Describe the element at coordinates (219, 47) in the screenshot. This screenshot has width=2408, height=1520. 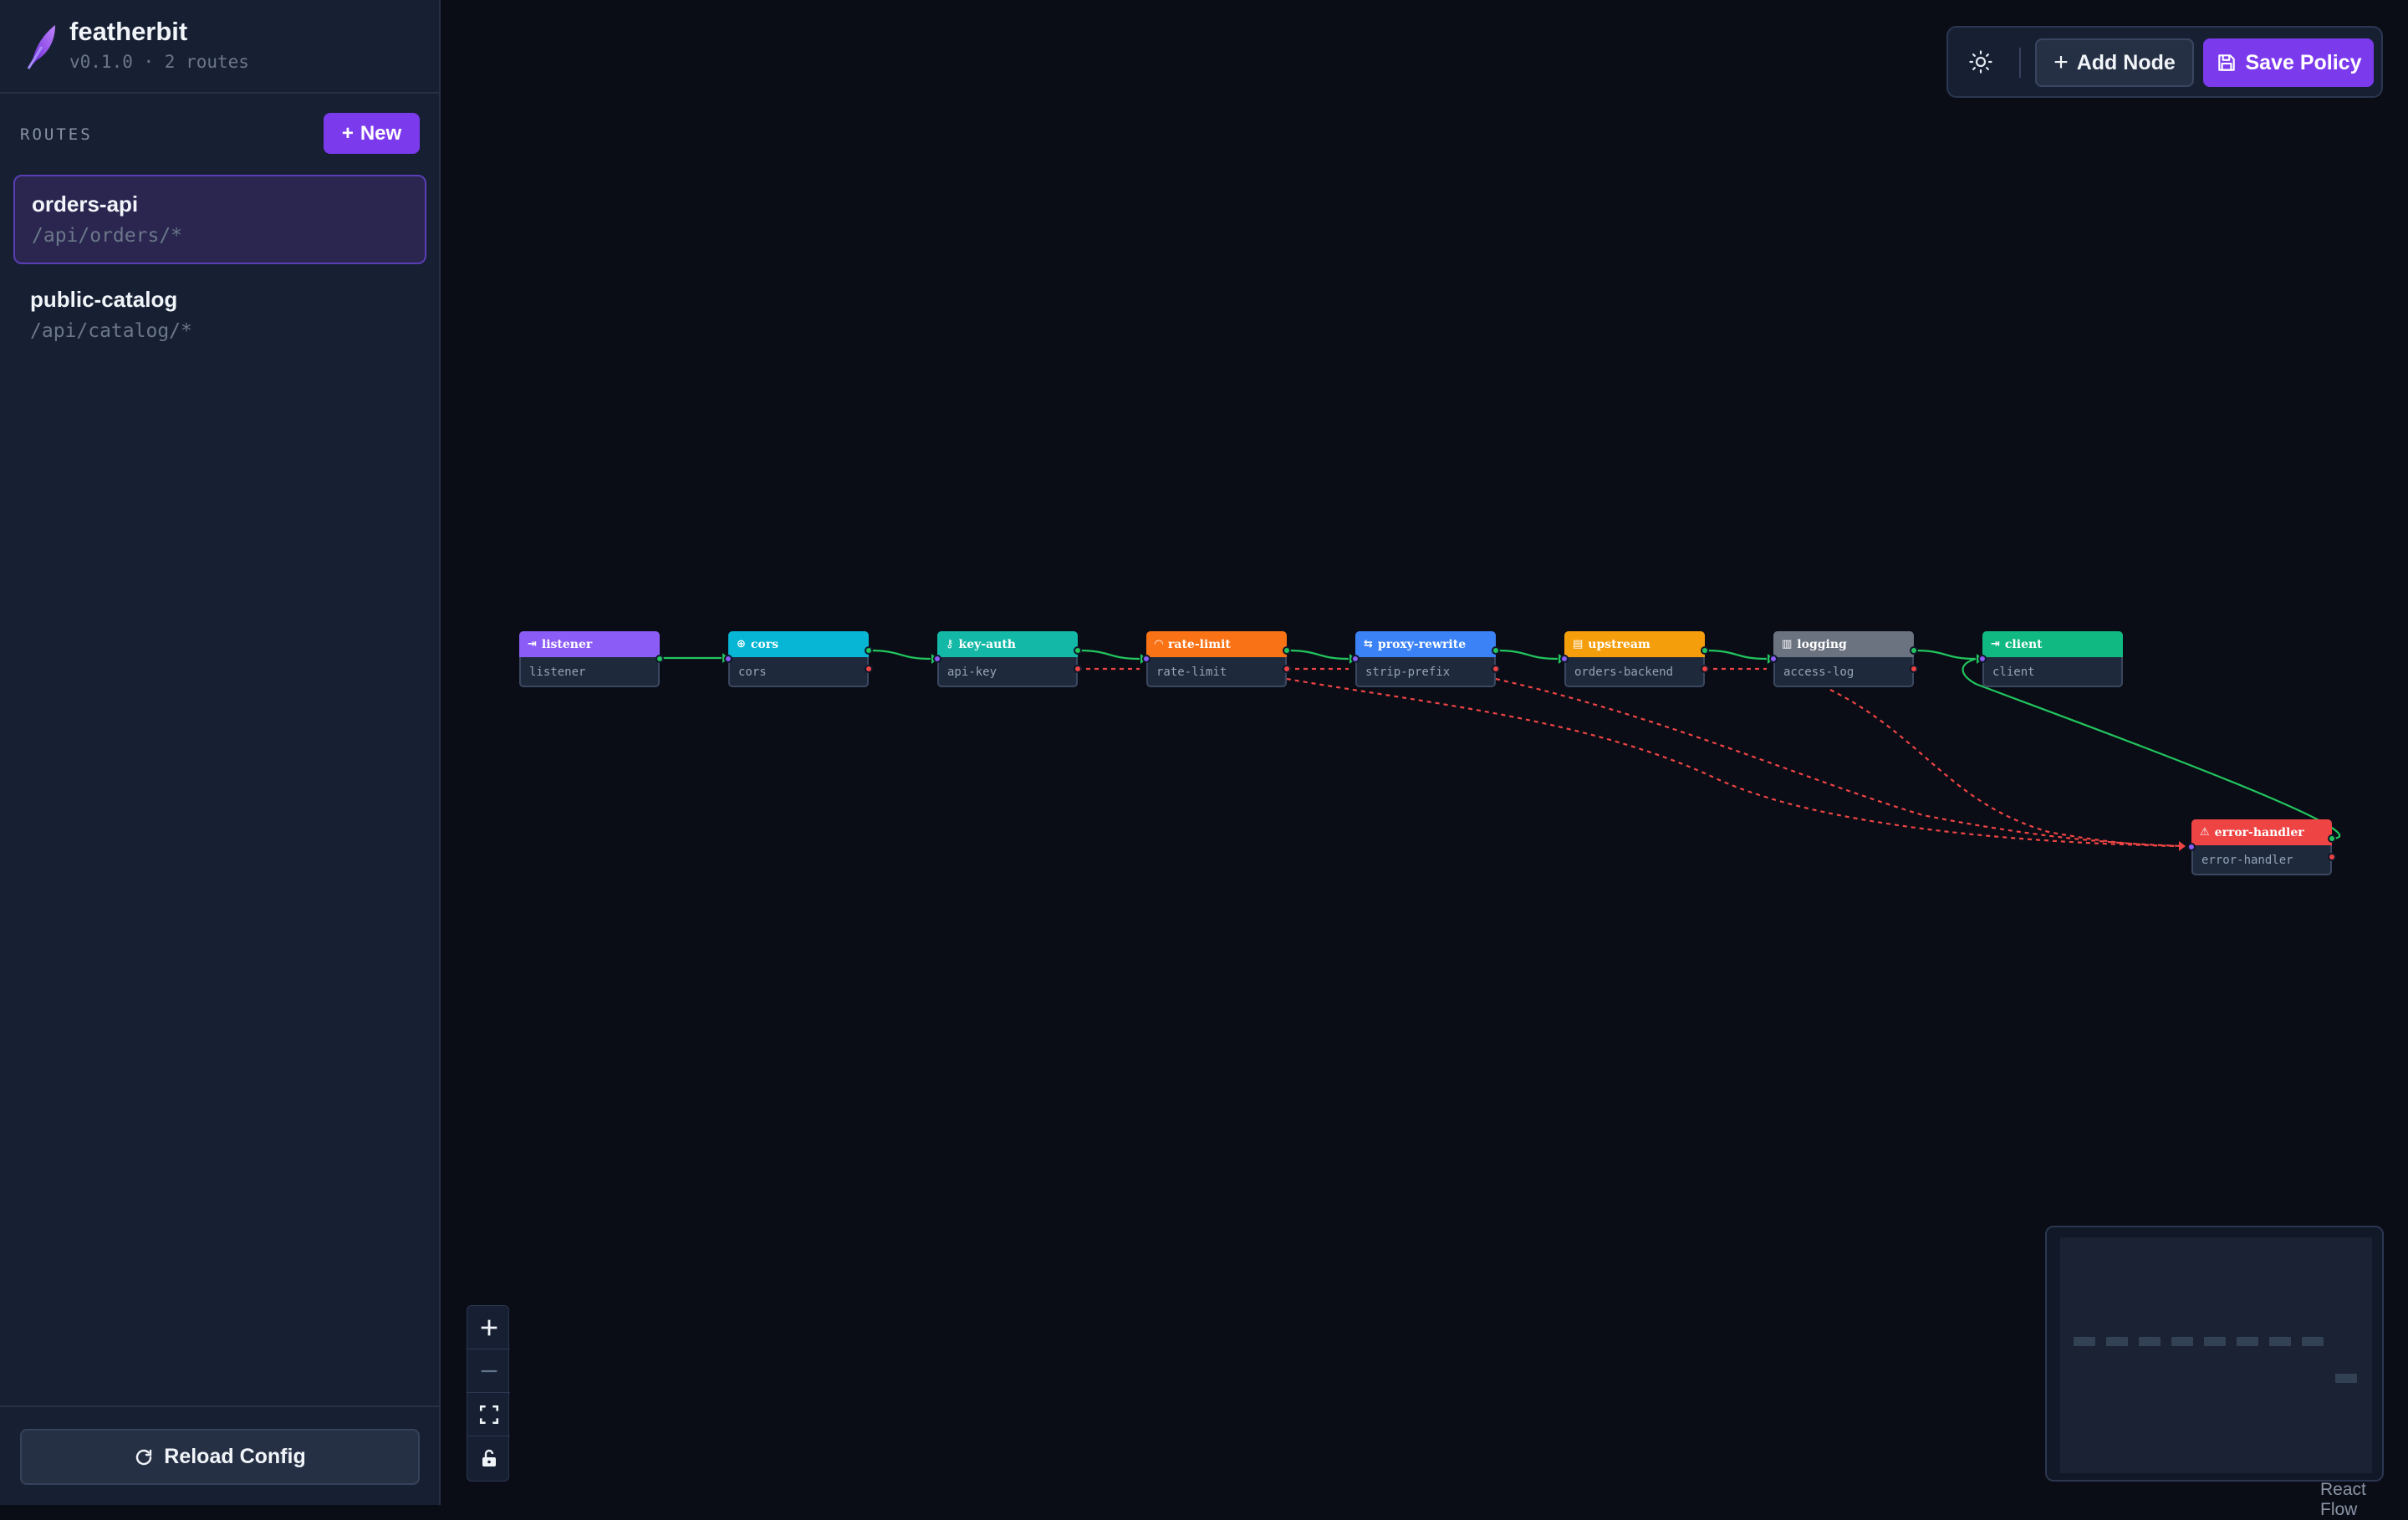
I see `brand-header: featherbit v0.1.0 · 2 routes` at that location.